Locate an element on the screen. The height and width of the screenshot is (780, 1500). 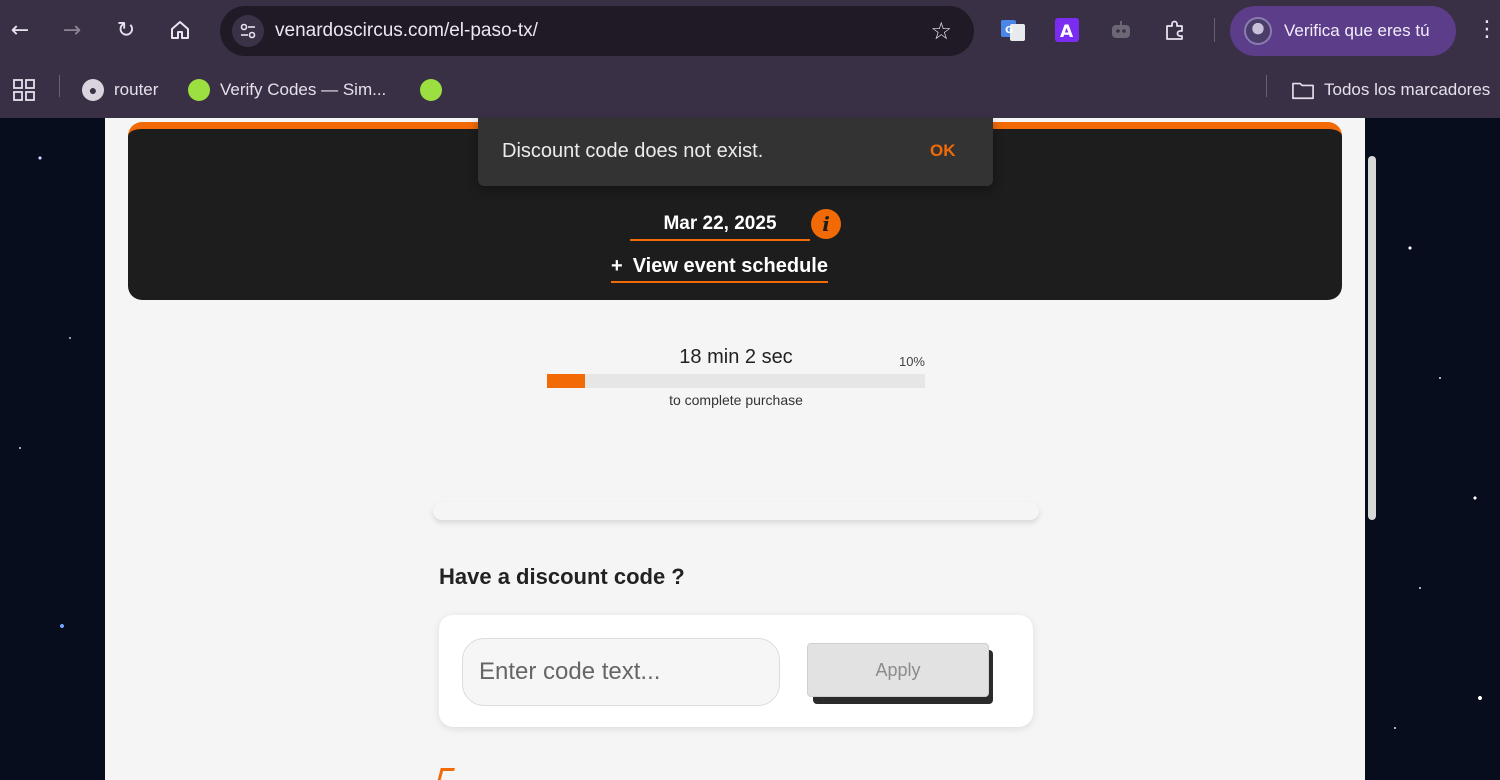
svg-text: A is located at coordinates (1067, 32).